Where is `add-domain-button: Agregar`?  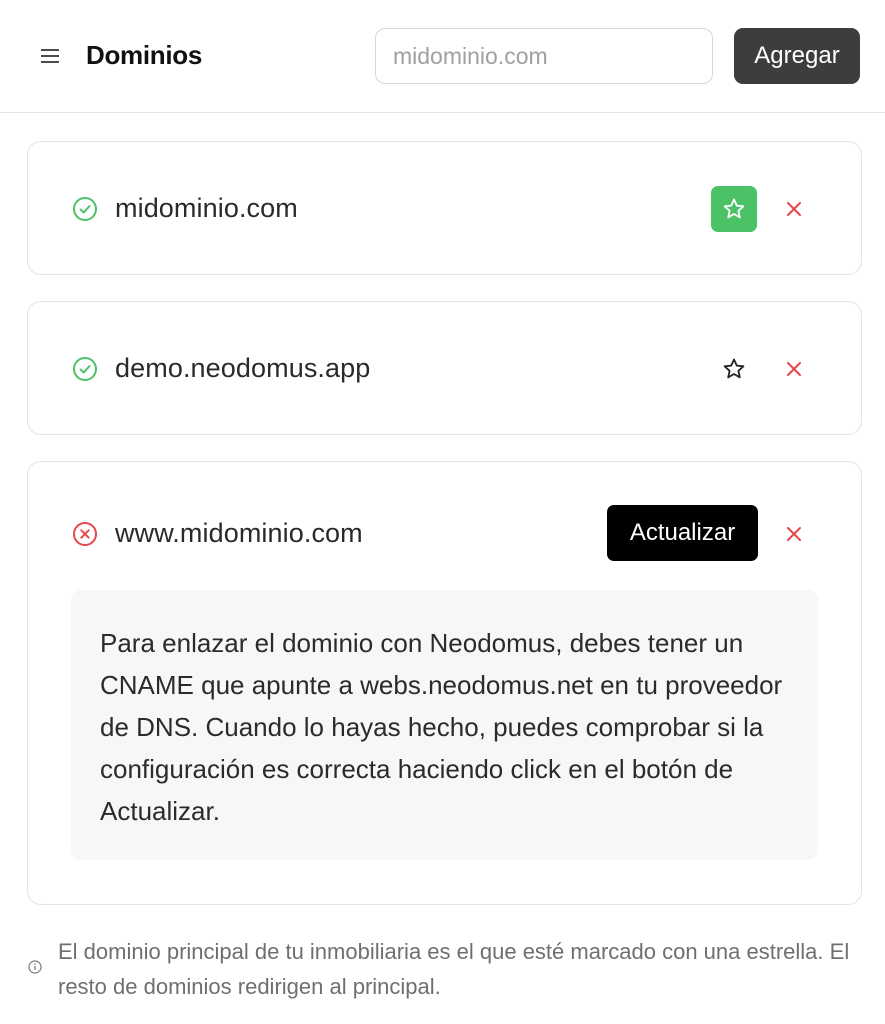 add-domain-button: Agregar is located at coordinates (797, 56).